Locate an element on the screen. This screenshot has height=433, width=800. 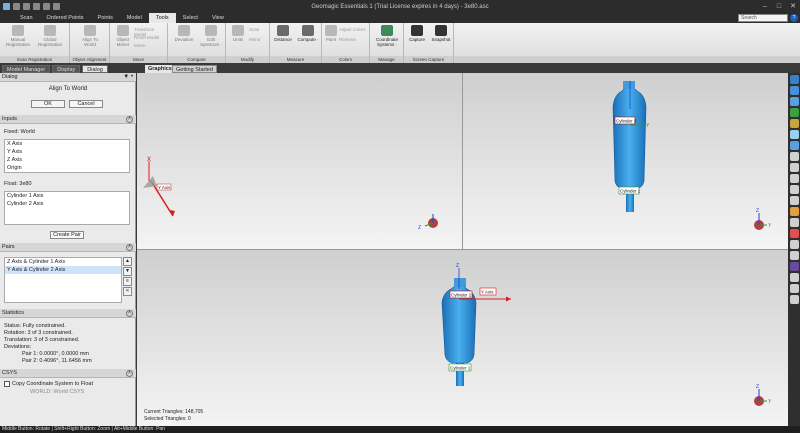
global-registration-button: Global Registration is located at coordinates (50, 36).